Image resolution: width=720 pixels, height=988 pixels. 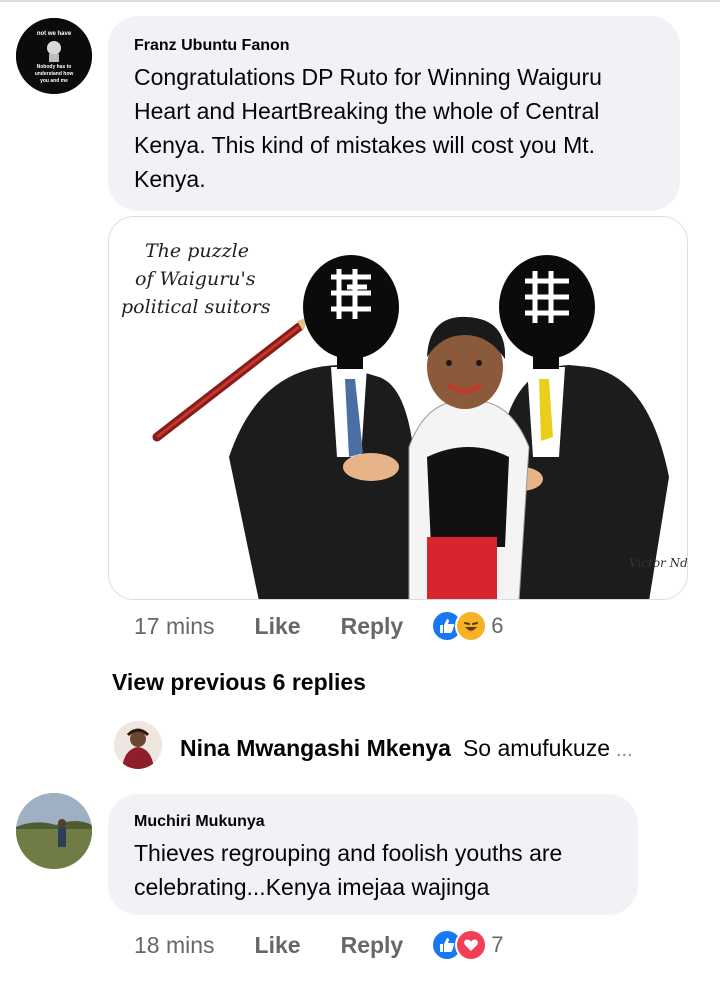 I want to click on comment-author: Muchiri Mukunya, so click(x=373, y=822).